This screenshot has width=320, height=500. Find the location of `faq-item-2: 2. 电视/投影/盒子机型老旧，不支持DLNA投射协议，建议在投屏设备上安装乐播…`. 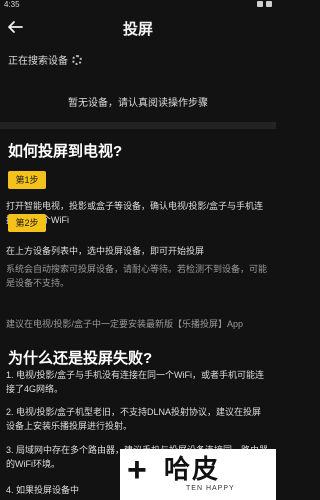

faq-item-2: 2. 电视/投影/盒子机型老旧，不支持DLNA投射协议，建议在投屏设备上安装乐播… is located at coordinates (134, 419).